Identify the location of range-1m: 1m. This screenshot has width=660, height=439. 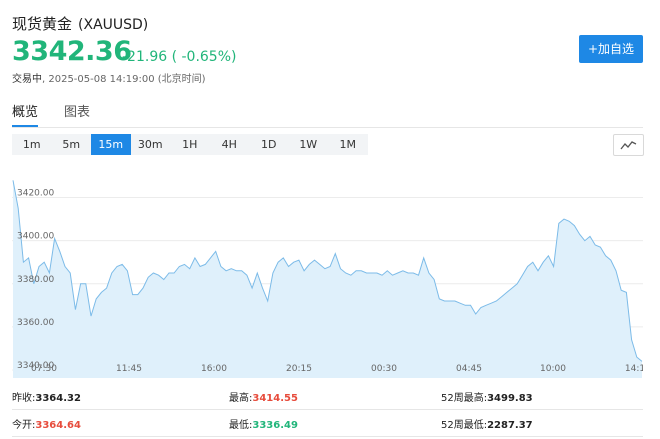
(32, 144).